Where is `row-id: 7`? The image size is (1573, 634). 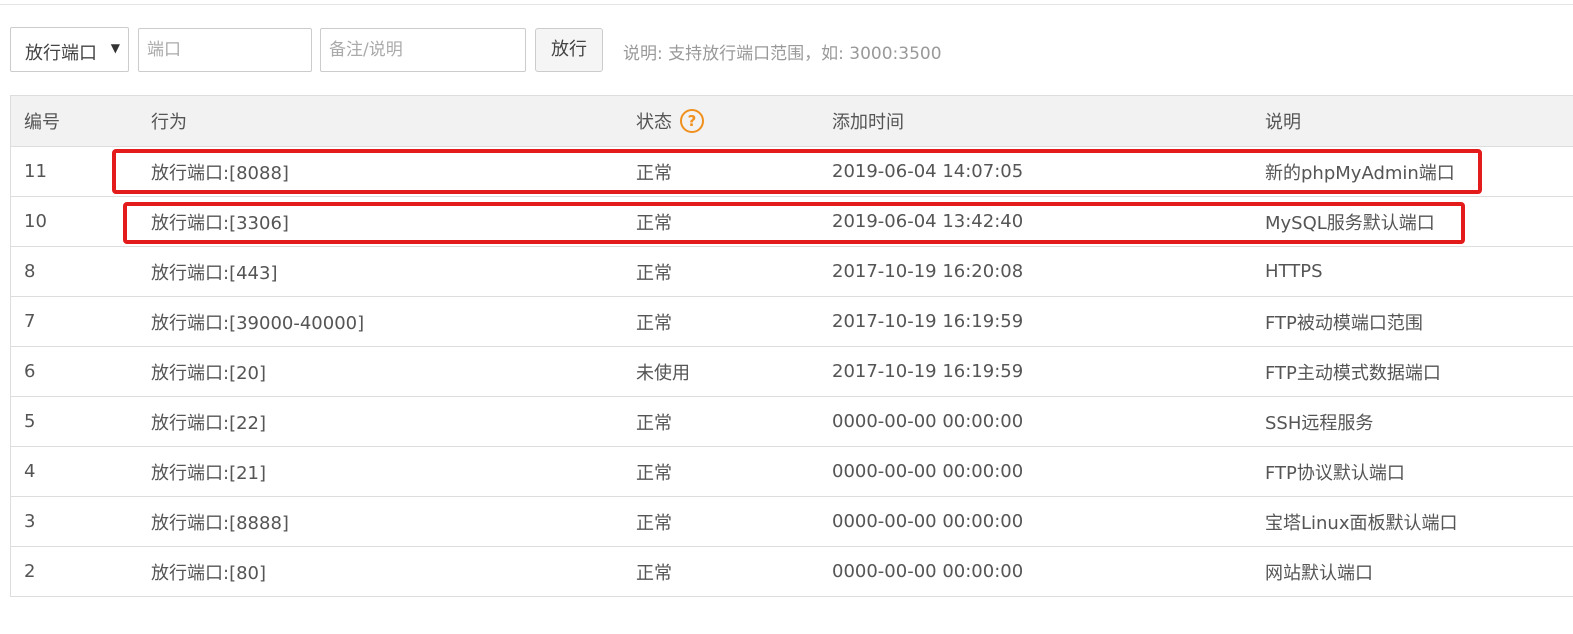 row-id: 7 is located at coordinates (30, 321).